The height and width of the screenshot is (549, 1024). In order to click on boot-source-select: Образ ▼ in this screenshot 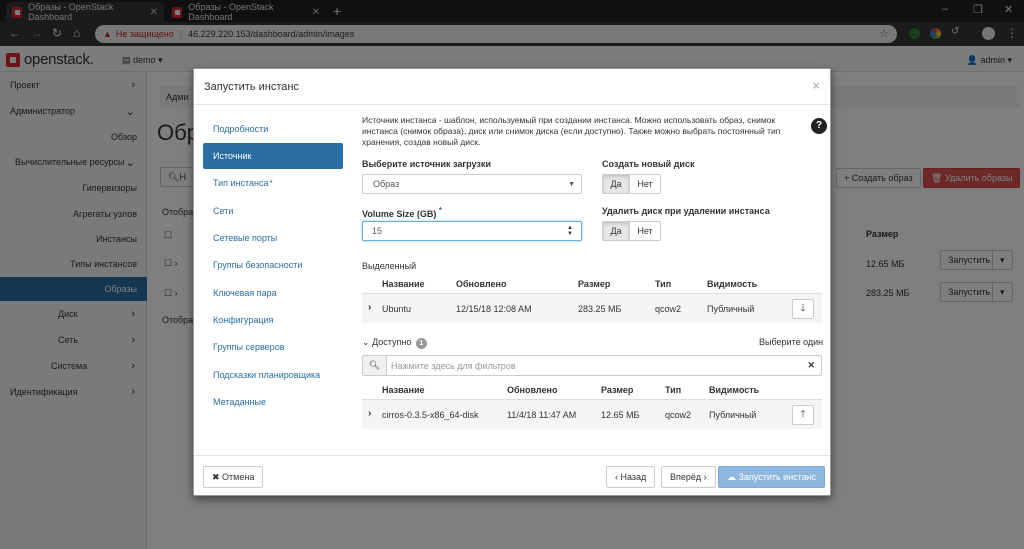, I will do `click(472, 184)`.